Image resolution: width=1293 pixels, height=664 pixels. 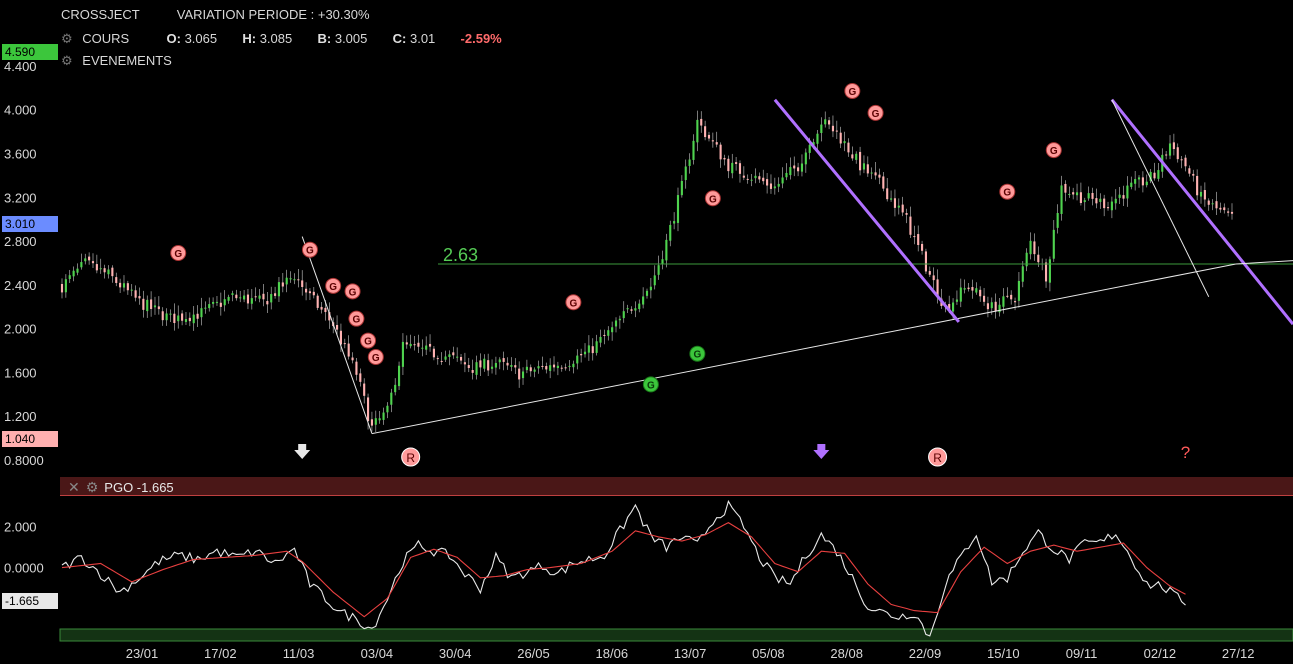 I want to click on x-axis-tick: 23/01, so click(x=142, y=653).